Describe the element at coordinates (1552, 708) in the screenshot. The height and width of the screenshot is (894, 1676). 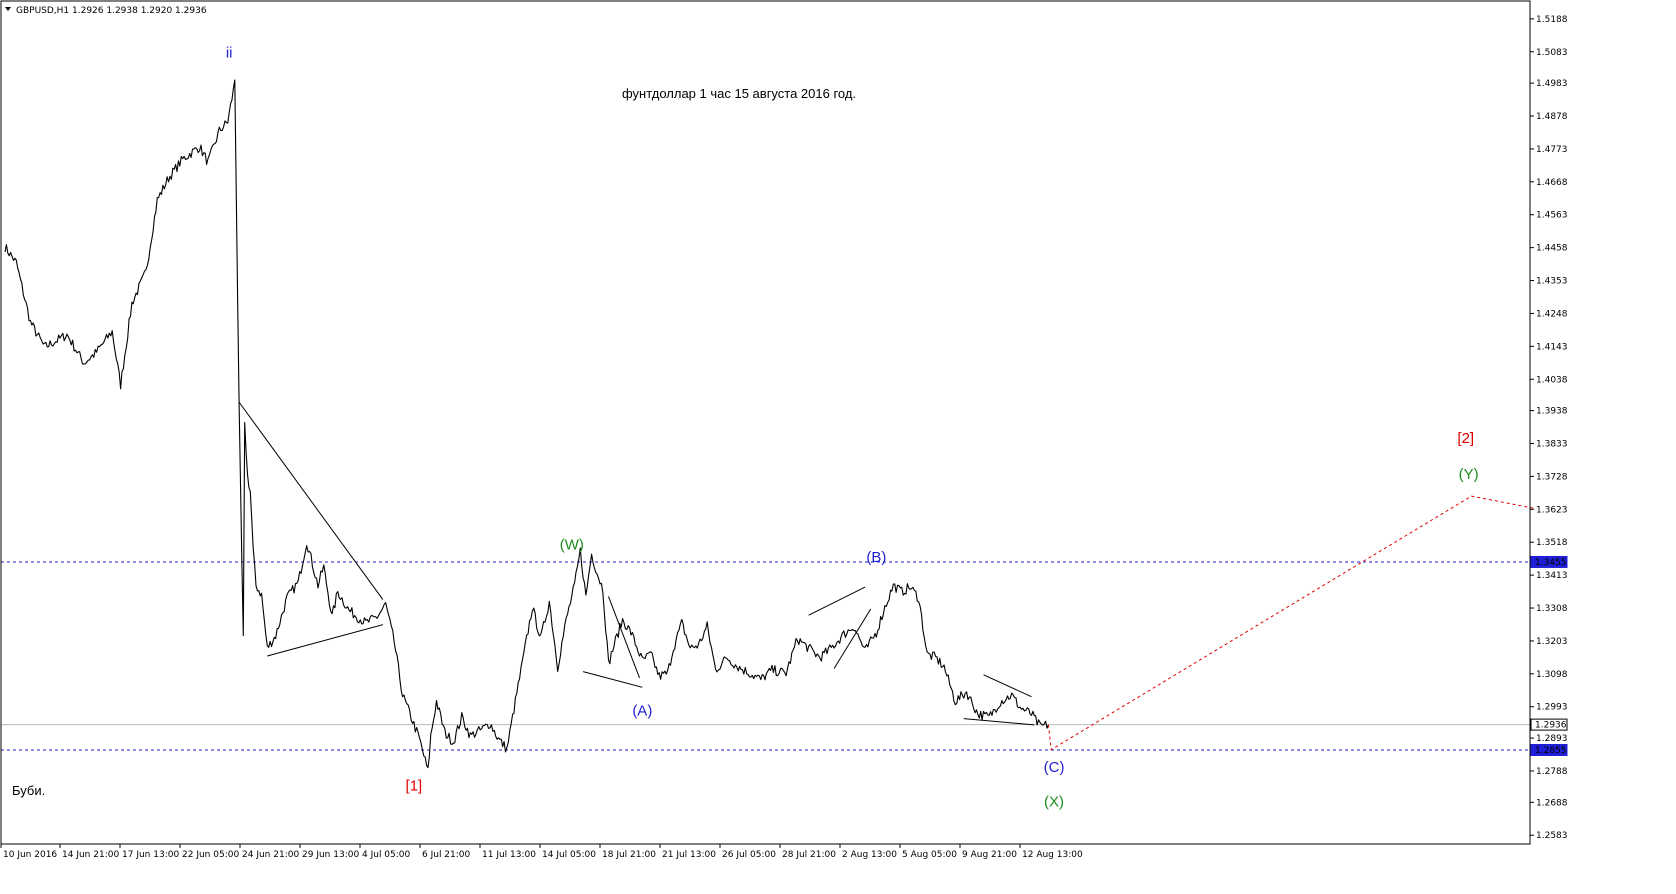
I see `y-tick-label: 1.2993` at that location.